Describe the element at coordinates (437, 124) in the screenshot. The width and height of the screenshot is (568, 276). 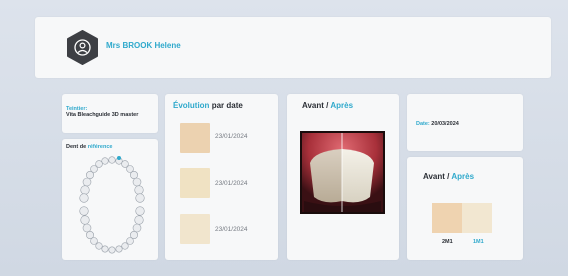
I see `date-text: Date: 20/03/2024` at that location.